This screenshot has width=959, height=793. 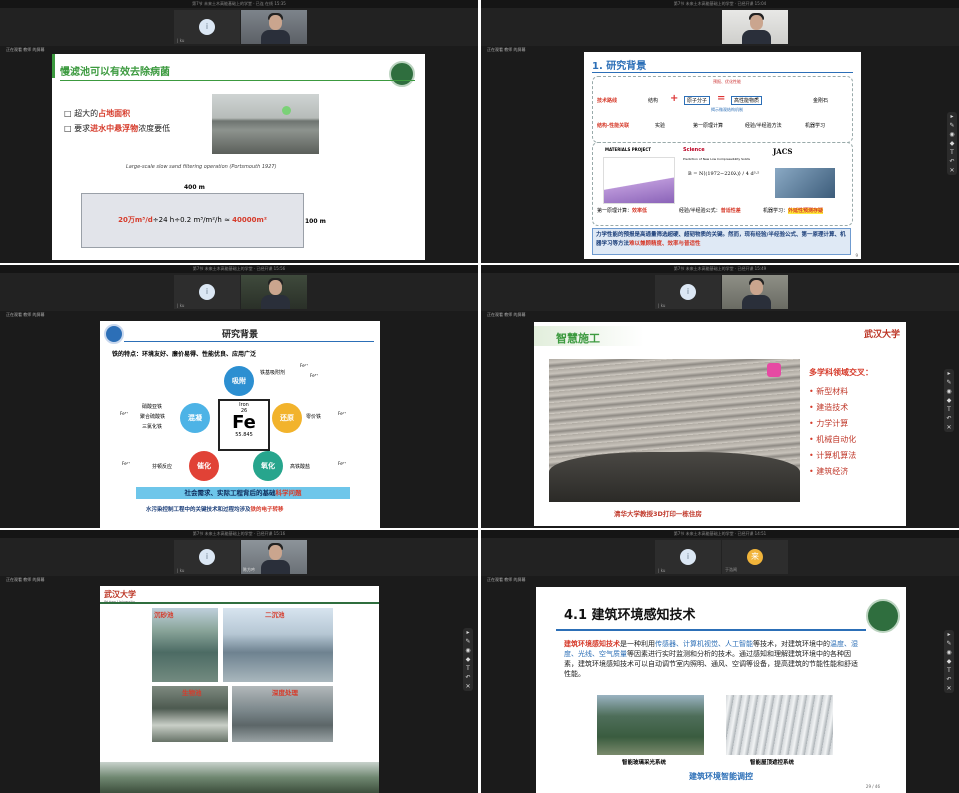 What do you see at coordinates (239, 269) in the screenshot?
I see `window-titlebar: 第7节 未来土木高能基础上的学堂 · 已经开课 15:56` at bounding box center [239, 269].